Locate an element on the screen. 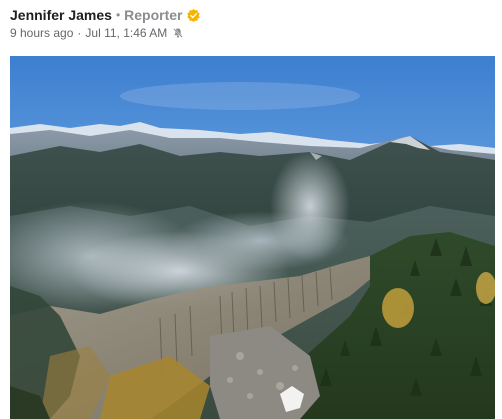 The image size is (502, 419). timestamp: Jul 11, 1:46 AM is located at coordinates (126, 33).